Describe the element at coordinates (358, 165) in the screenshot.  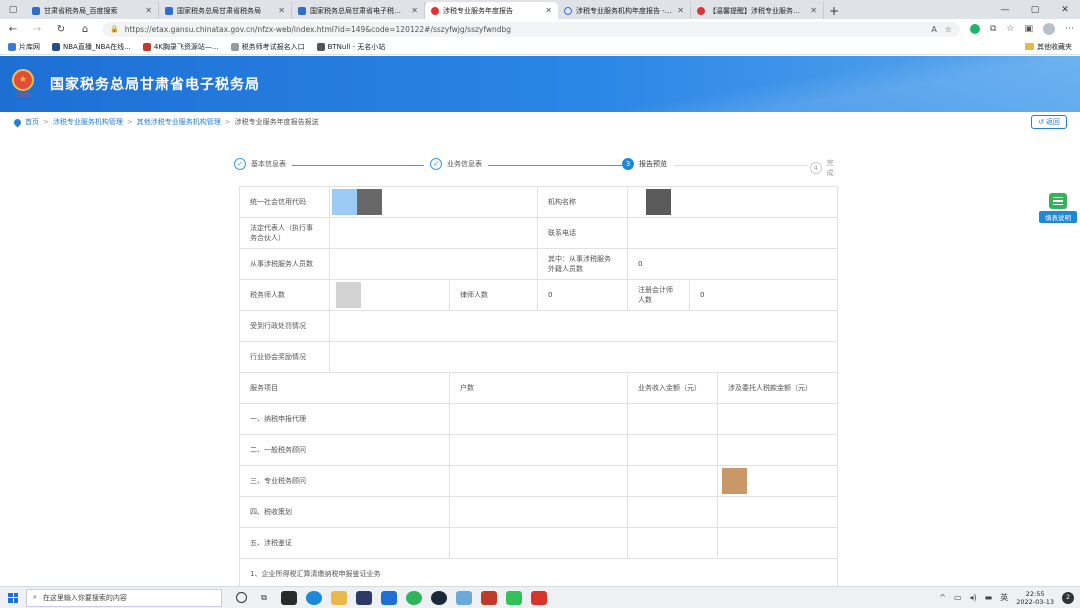
I see `step-connector` at that location.